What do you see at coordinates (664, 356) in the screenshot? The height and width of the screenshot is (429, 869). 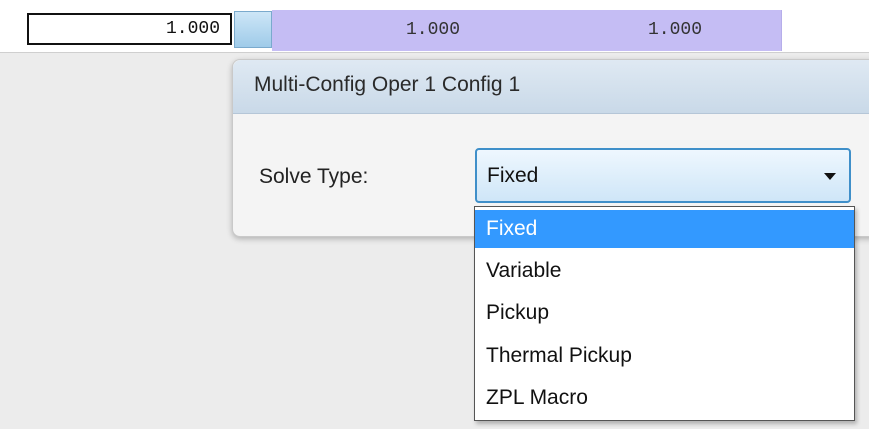 I see `option-thermal-pickup: Thermal Pickup` at bounding box center [664, 356].